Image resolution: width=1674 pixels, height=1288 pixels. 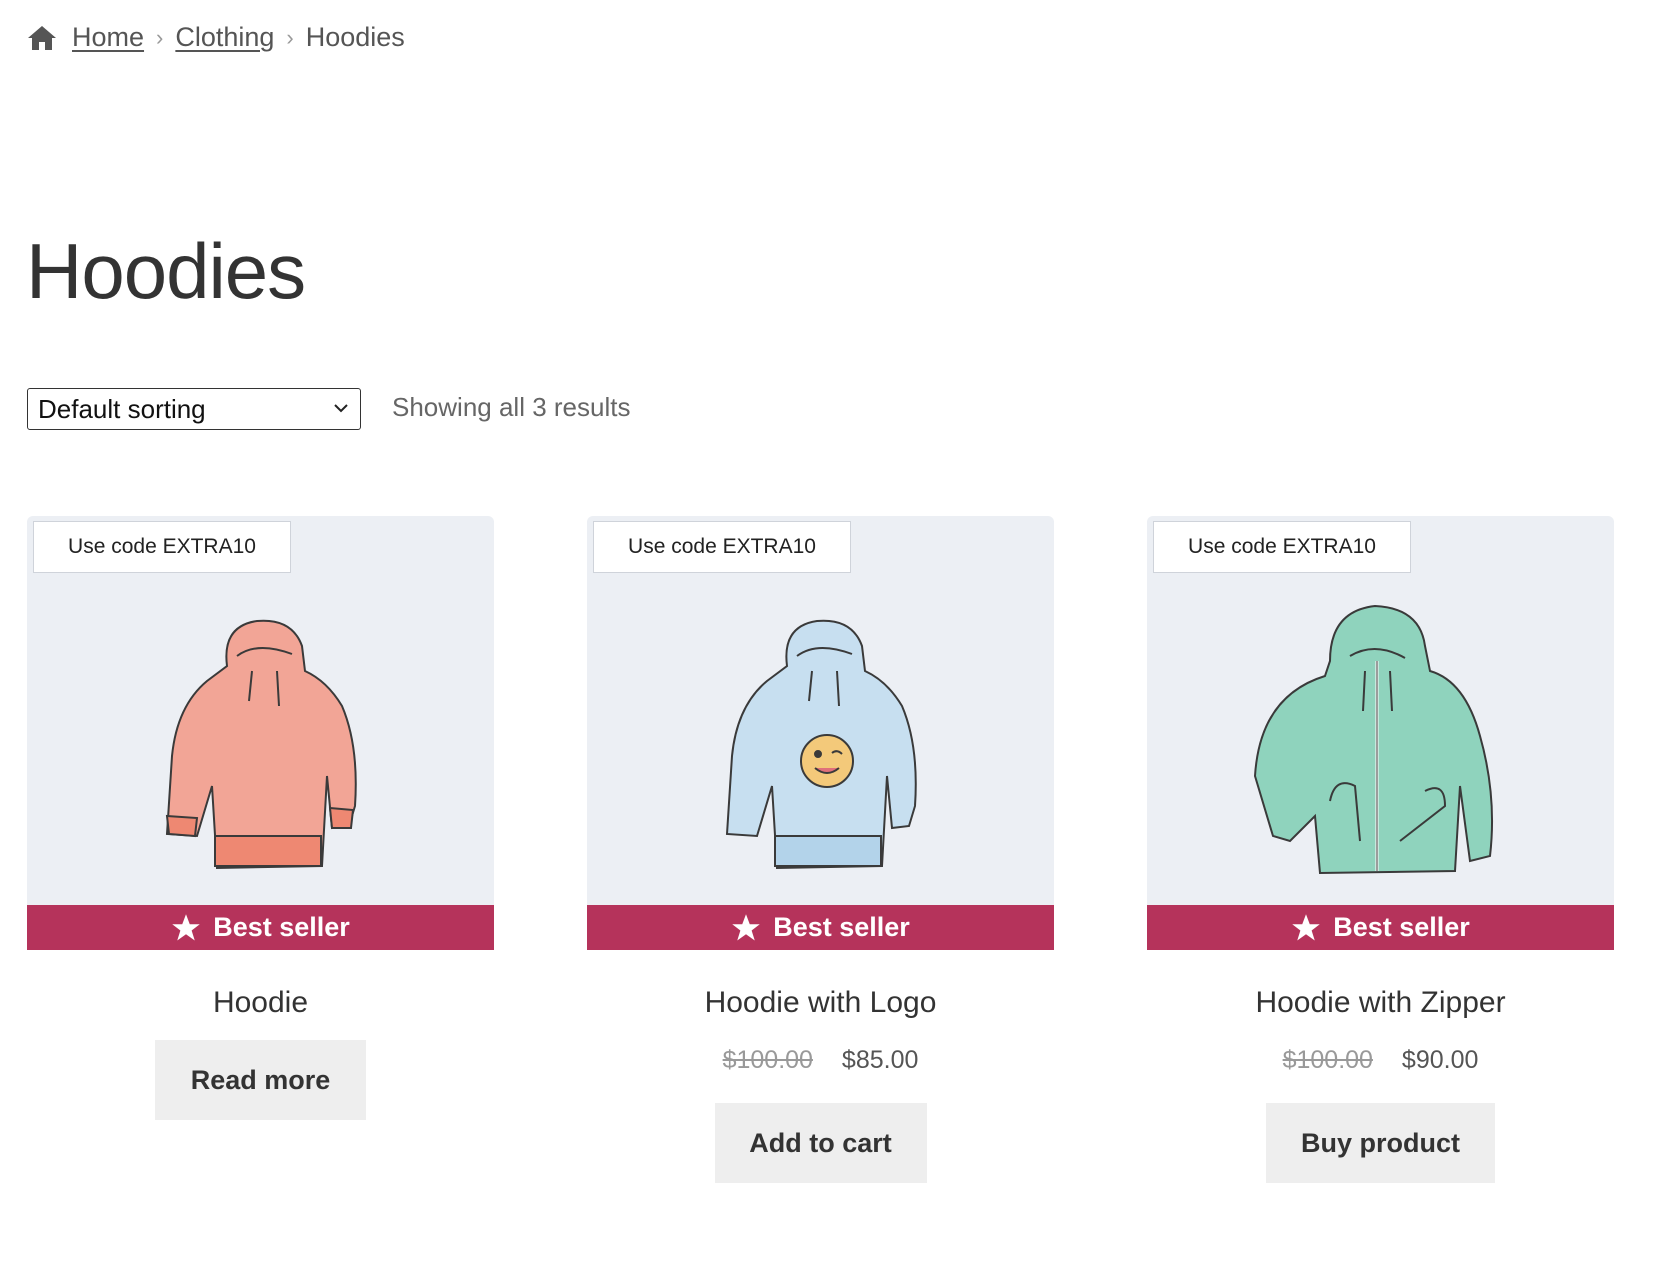 What do you see at coordinates (355, 37) in the screenshot?
I see `breadcrumb-current: Hoodies` at bounding box center [355, 37].